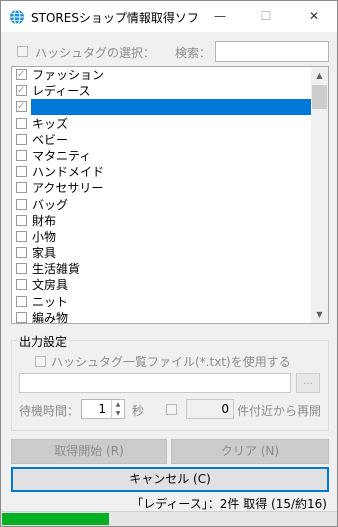 The width and height of the screenshot is (338, 527). I want to click on list-item-label: レディース, so click(61, 91).